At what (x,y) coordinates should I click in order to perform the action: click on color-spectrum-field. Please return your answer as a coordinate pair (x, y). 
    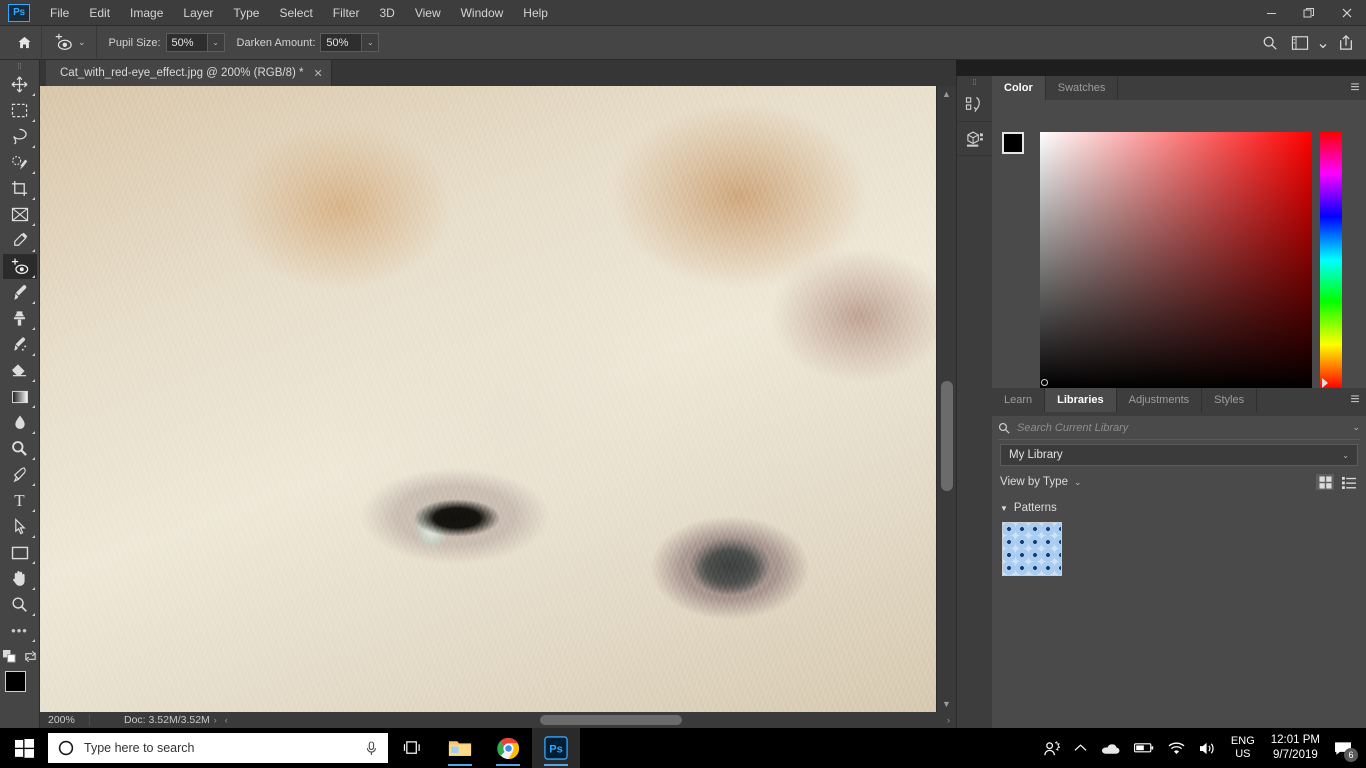
    Looking at the image, I should click on (1176, 260).